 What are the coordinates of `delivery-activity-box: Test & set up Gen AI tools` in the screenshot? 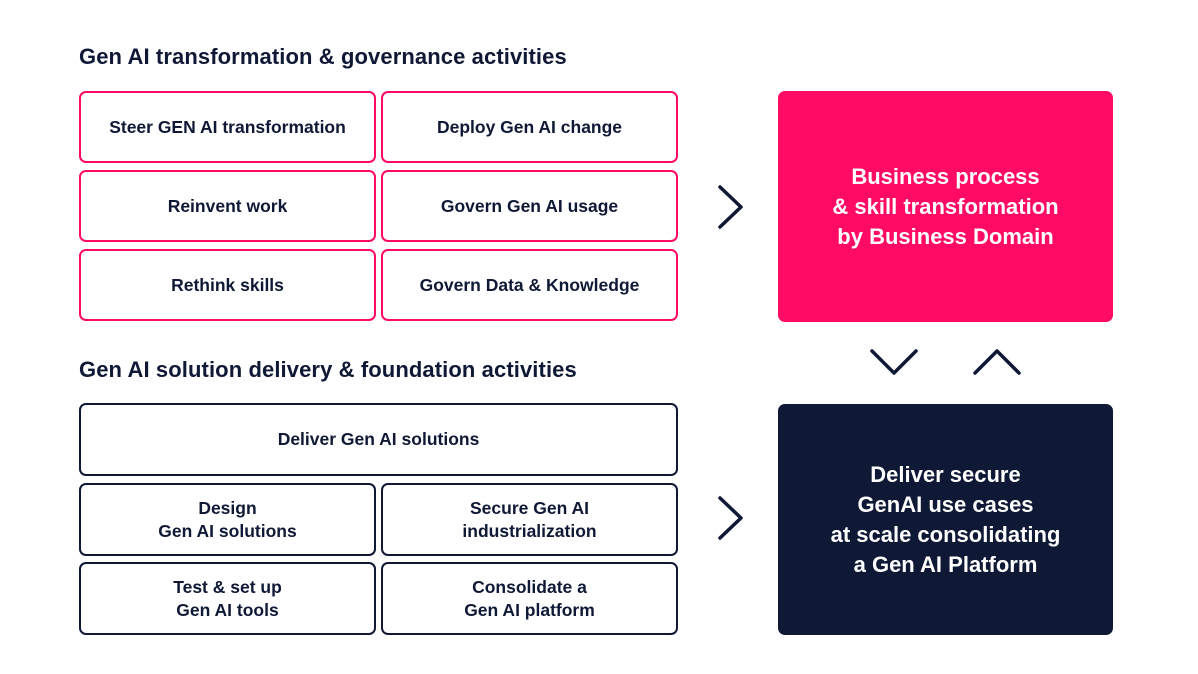 It's located at (227, 598).